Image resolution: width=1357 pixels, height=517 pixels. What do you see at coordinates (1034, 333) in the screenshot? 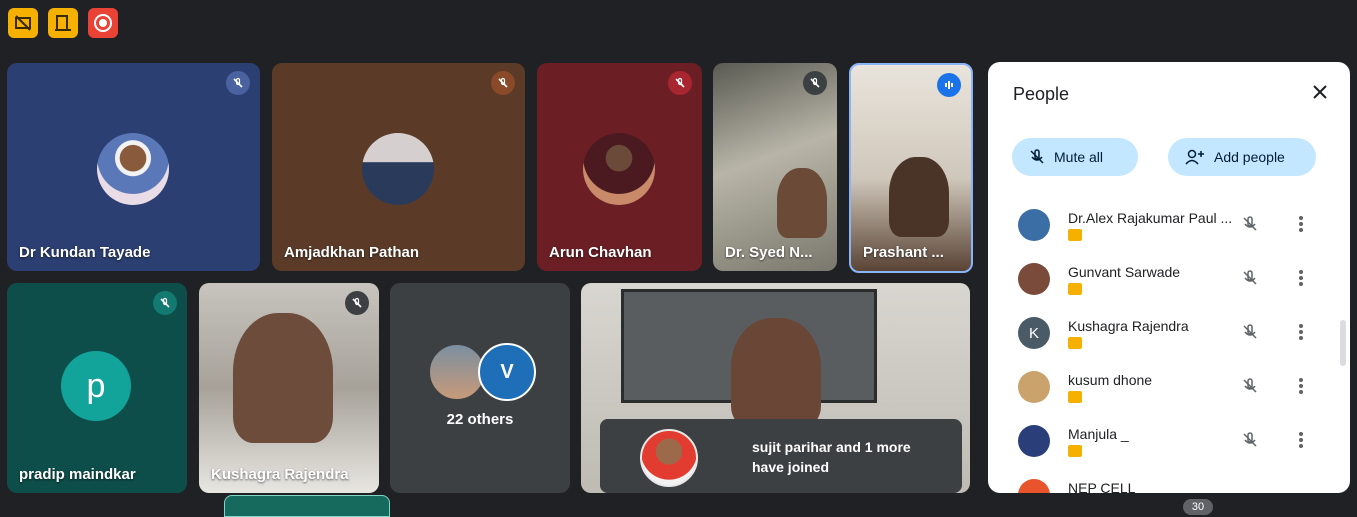
I see `avatar: K` at bounding box center [1034, 333].